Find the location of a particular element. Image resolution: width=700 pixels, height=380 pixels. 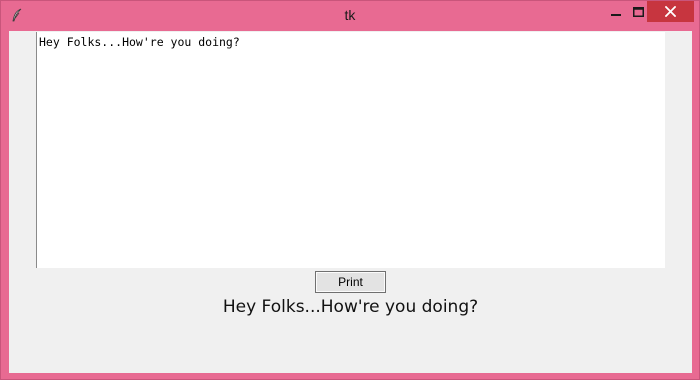

maximize-button is located at coordinates (638, 11).